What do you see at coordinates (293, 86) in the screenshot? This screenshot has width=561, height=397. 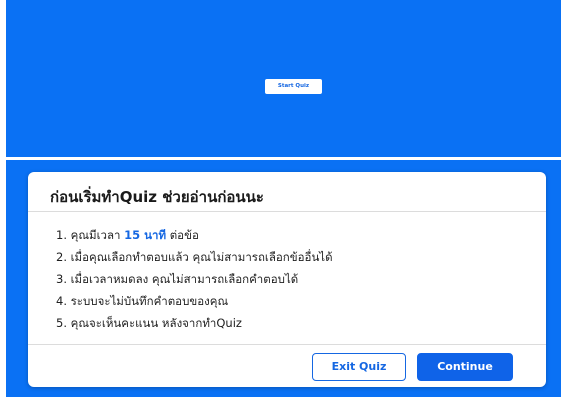 I see `start-quiz-button: Start Quiz` at bounding box center [293, 86].